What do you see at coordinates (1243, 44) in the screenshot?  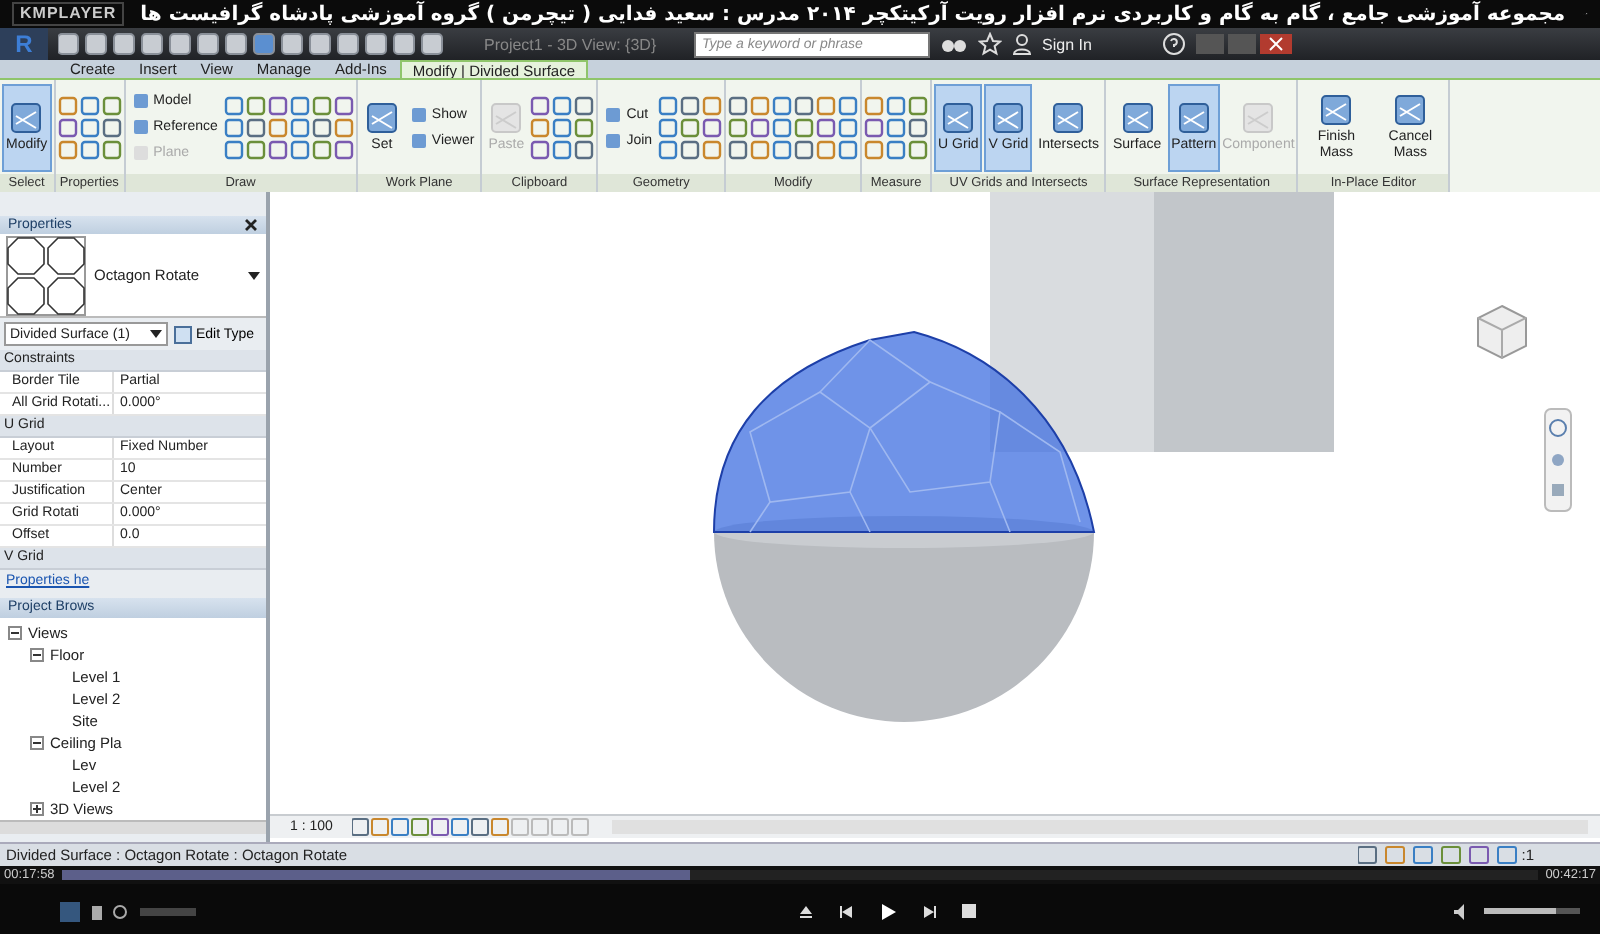 I see `window-controls-icon` at bounding box center [1243, 44].